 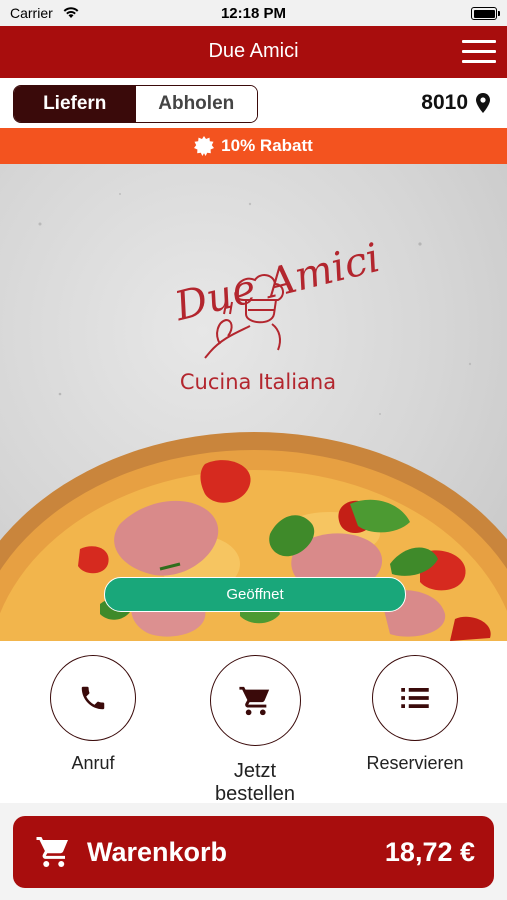 I want to click on clock: 12:18 PM, so click(x=253, y=13).